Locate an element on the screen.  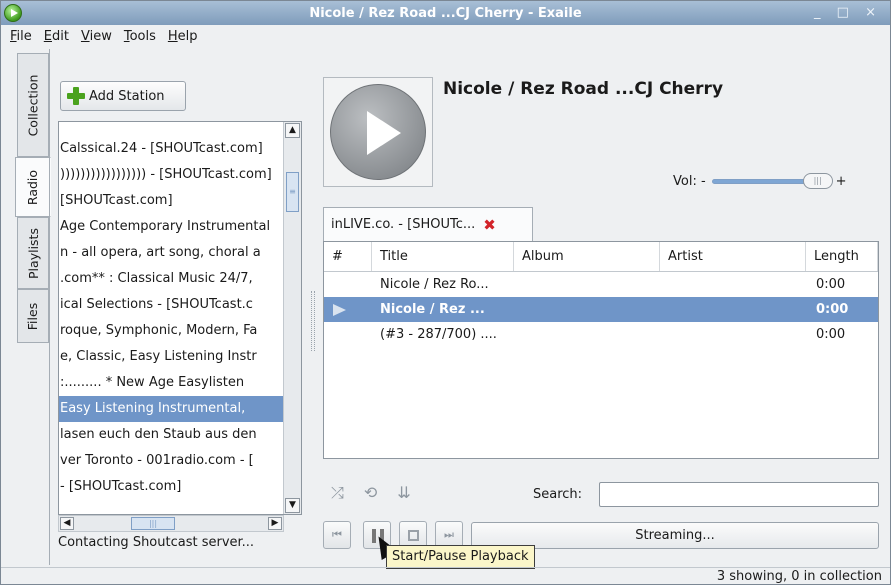
volume-slider: ||| is located at coordinates (772, 181).